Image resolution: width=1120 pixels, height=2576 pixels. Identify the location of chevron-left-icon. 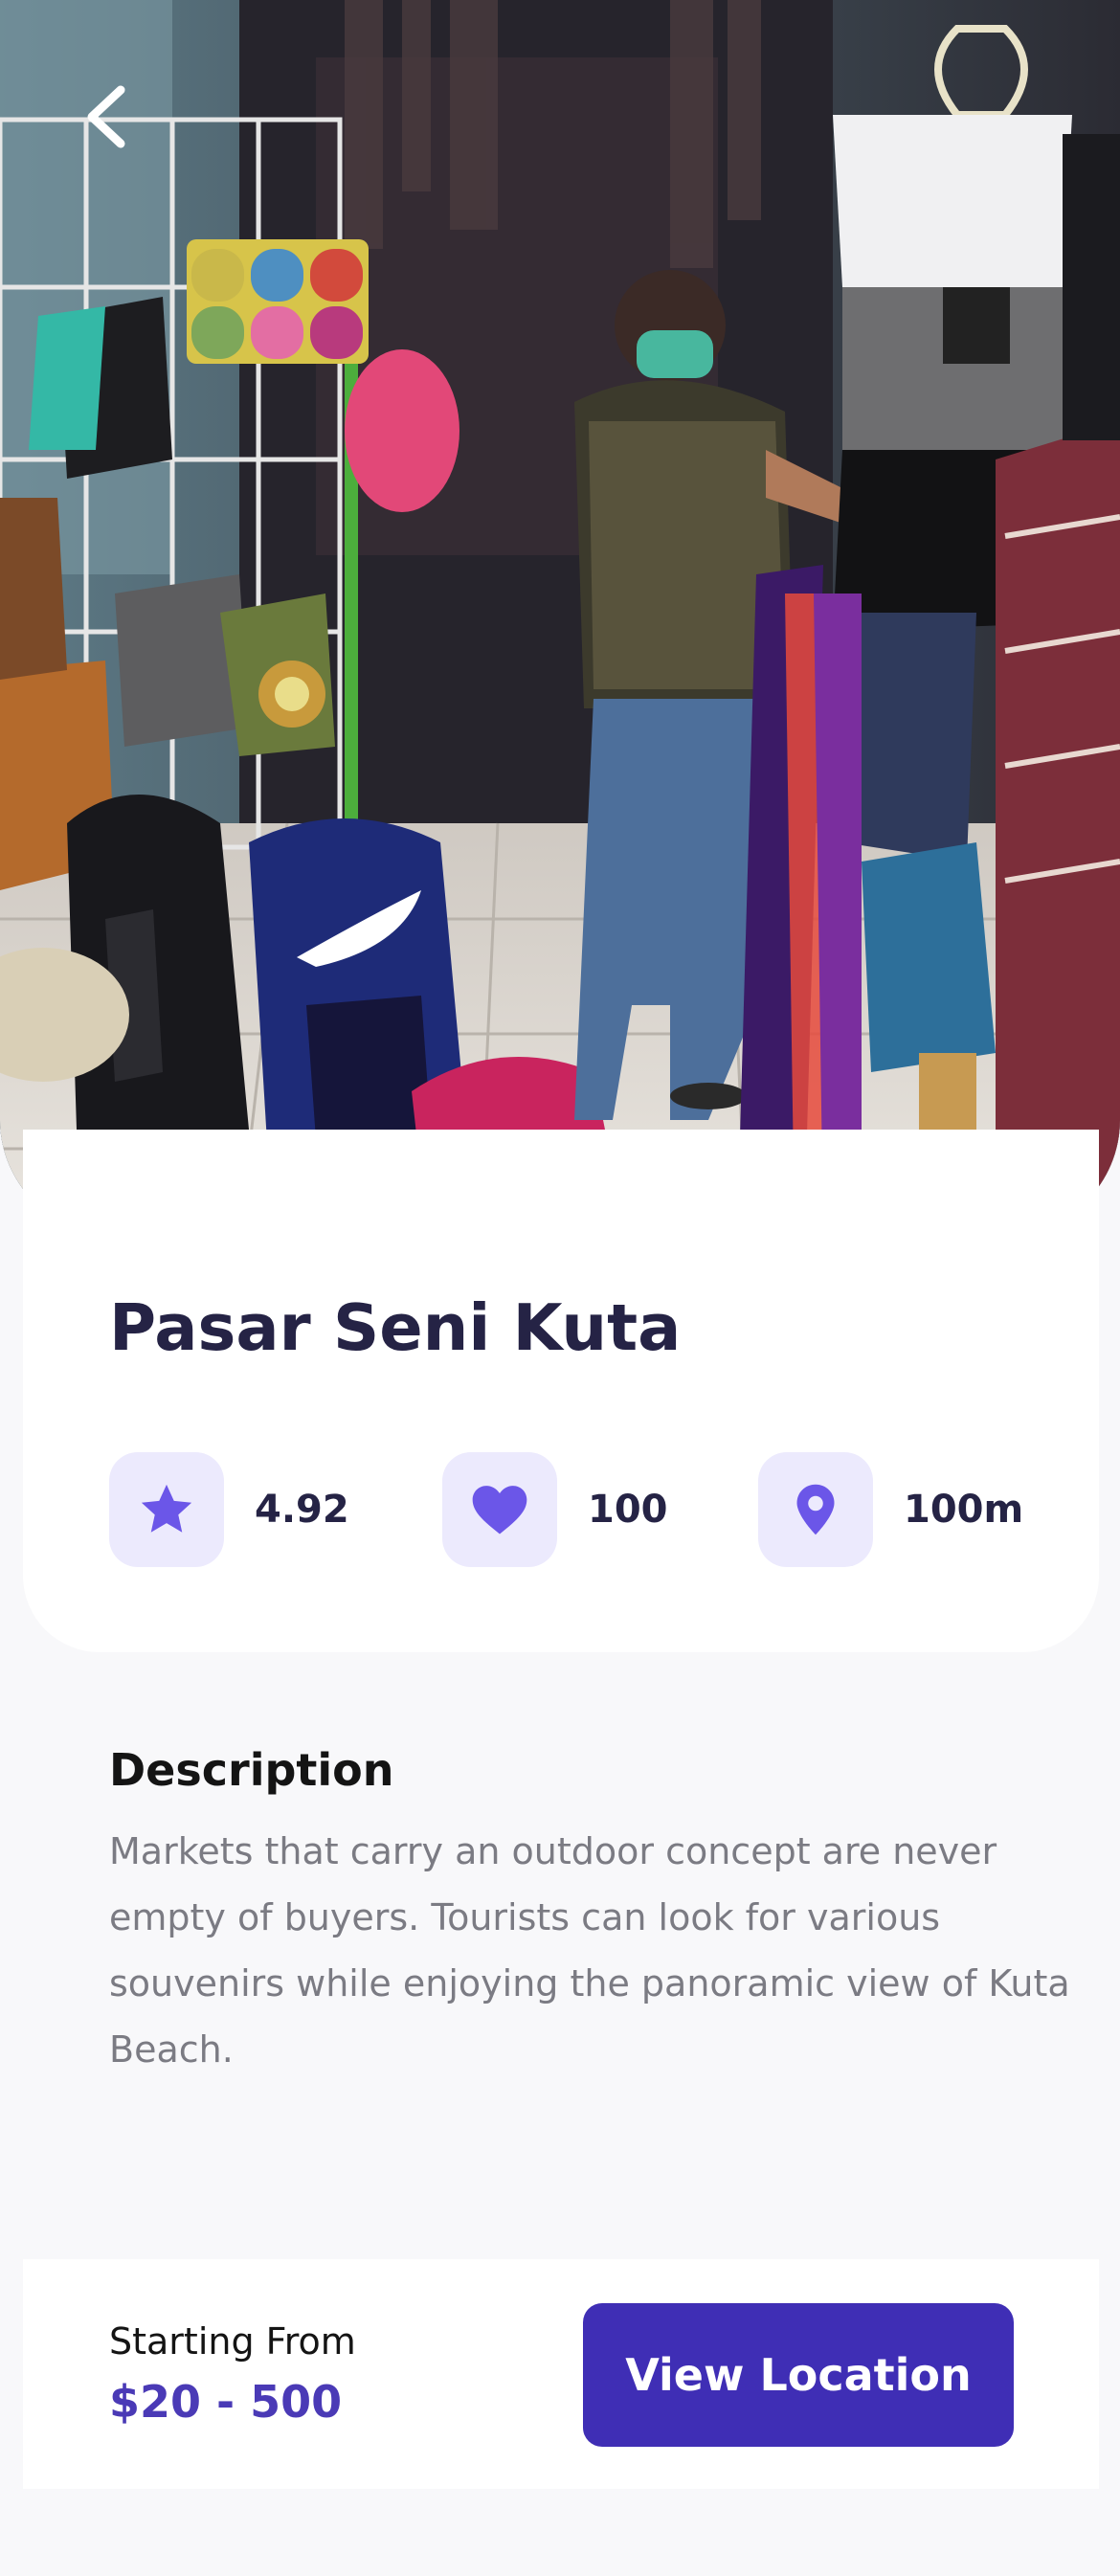
(106, 117).